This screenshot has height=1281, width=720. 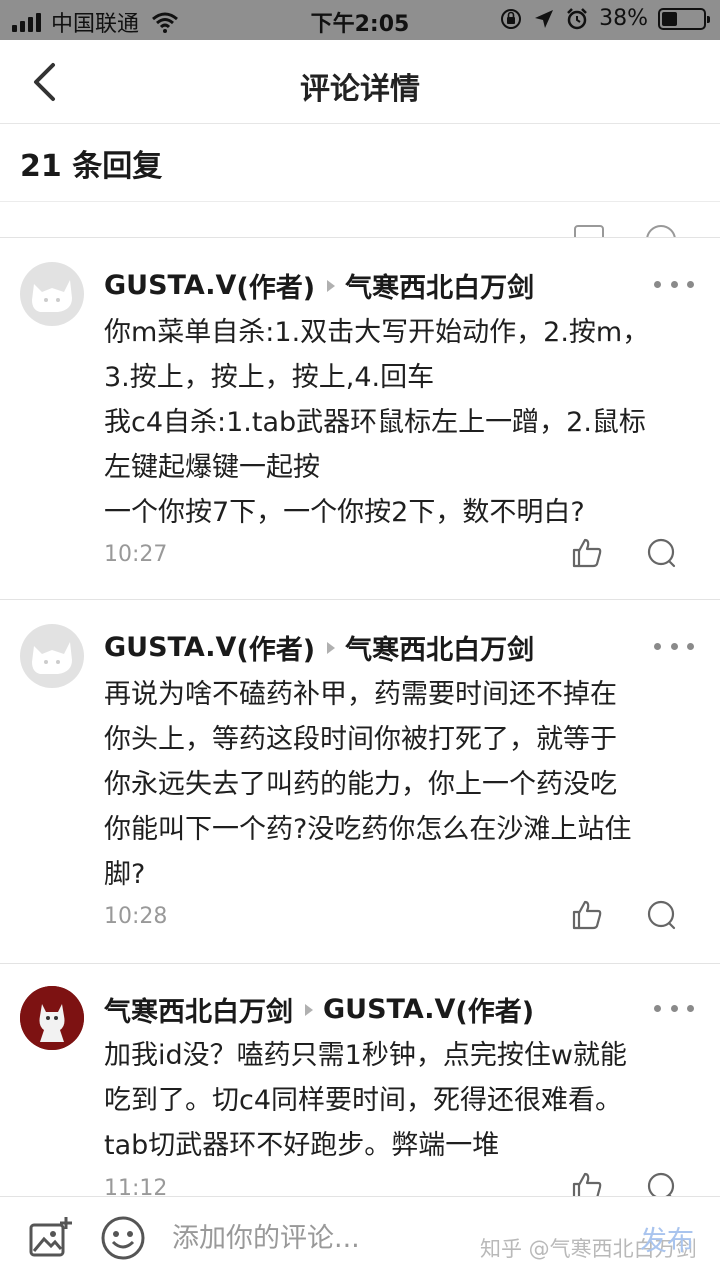 What do you see at coordinates (269, 377) in the screenshot?
I see `comment-line: 3.按上，按上，按上,4.回车` at bounding box center [269, 377].